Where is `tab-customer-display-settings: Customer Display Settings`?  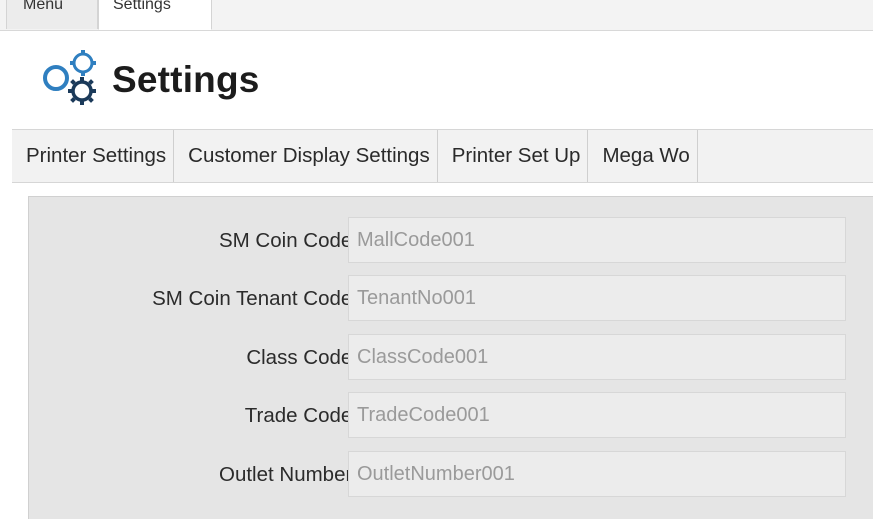
tab-customer-display-settings: Customer Display Settings is located at coordinates (306, 156).